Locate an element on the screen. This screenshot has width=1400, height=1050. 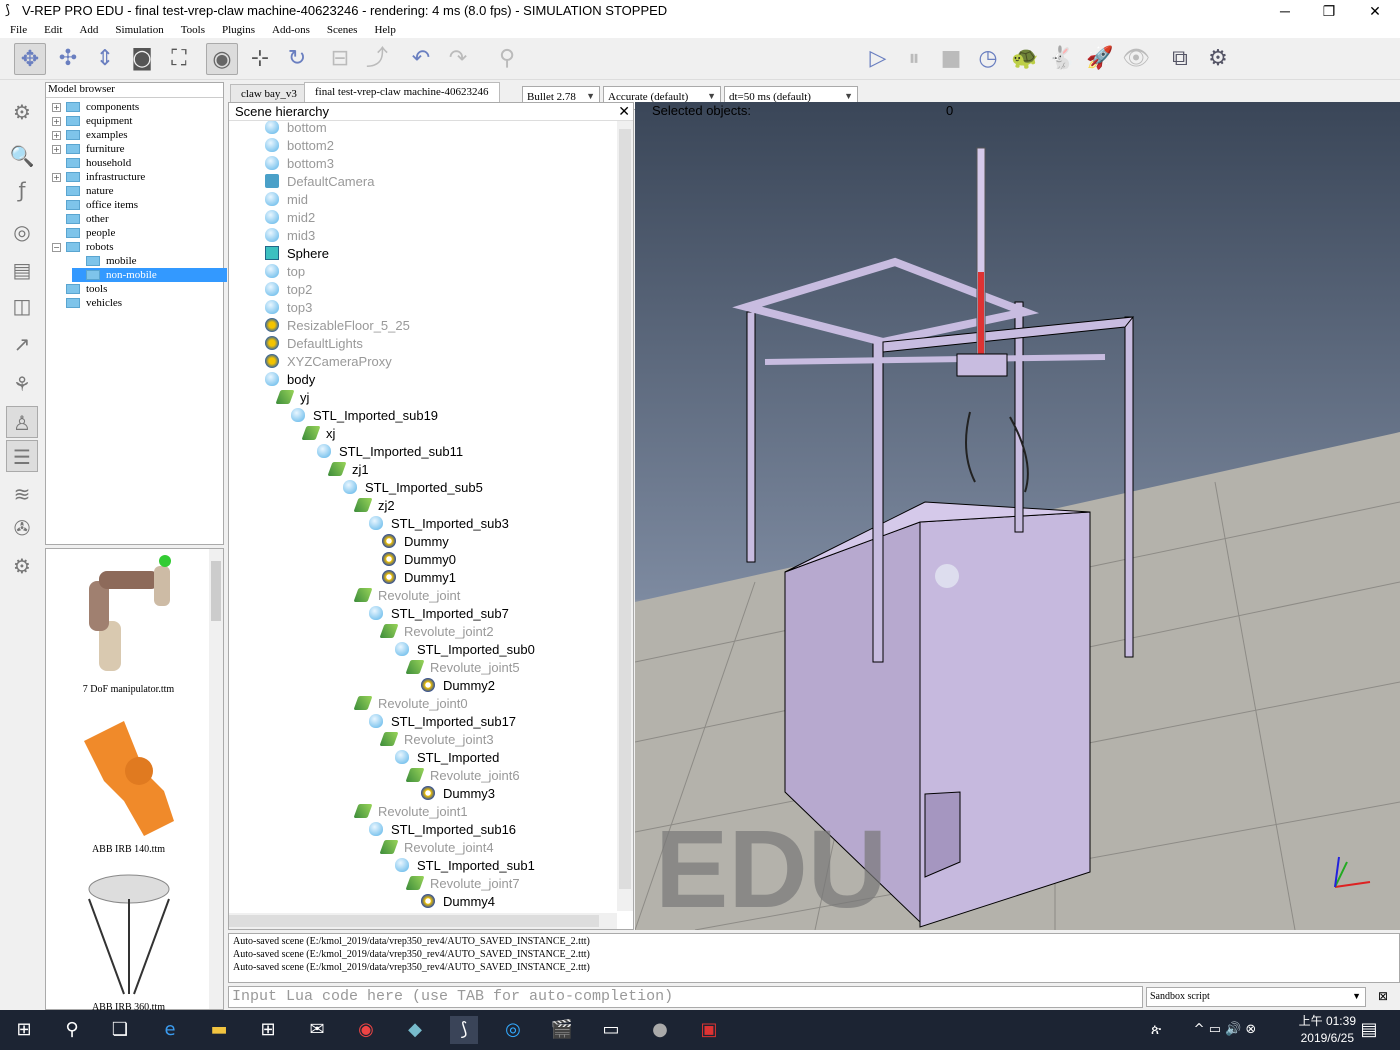
scene-switch-icon: ⧉ is located at coordinates (1180, 59).